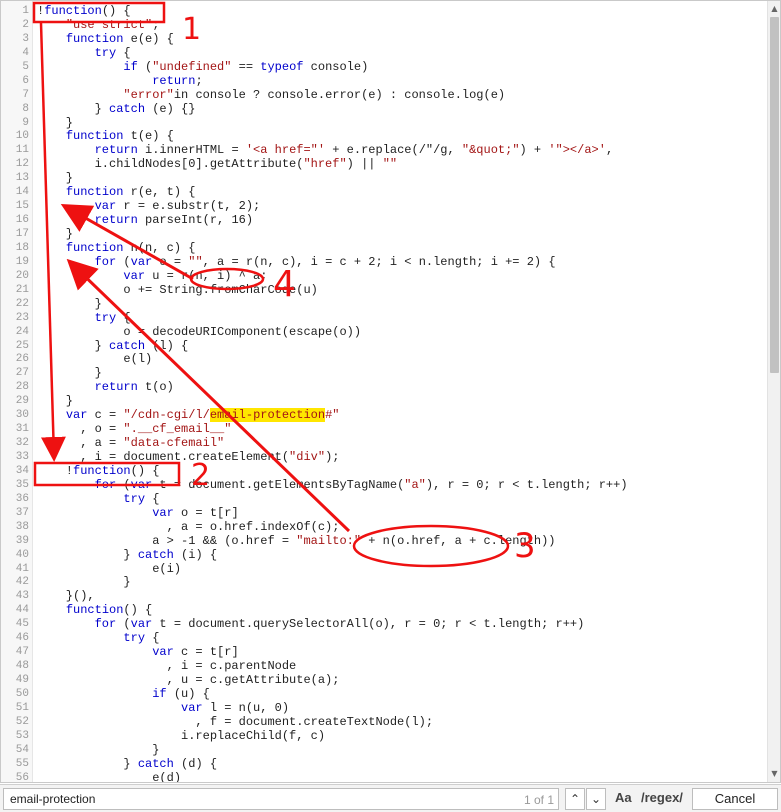  Describe the element at coordinates (197, 332) in the screenshot. I see `code-text: o = decodeURIComponent(escape(o))` at that location.